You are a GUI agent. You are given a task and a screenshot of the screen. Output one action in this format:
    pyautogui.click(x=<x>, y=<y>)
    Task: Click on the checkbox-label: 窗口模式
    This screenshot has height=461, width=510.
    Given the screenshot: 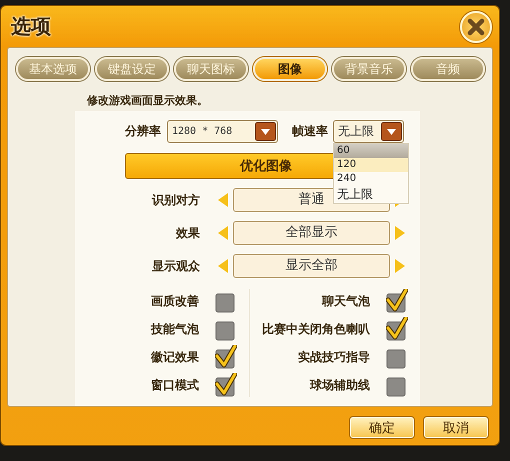 What is the action you would take?
    pyautogui.click(x=175, y=385)
    